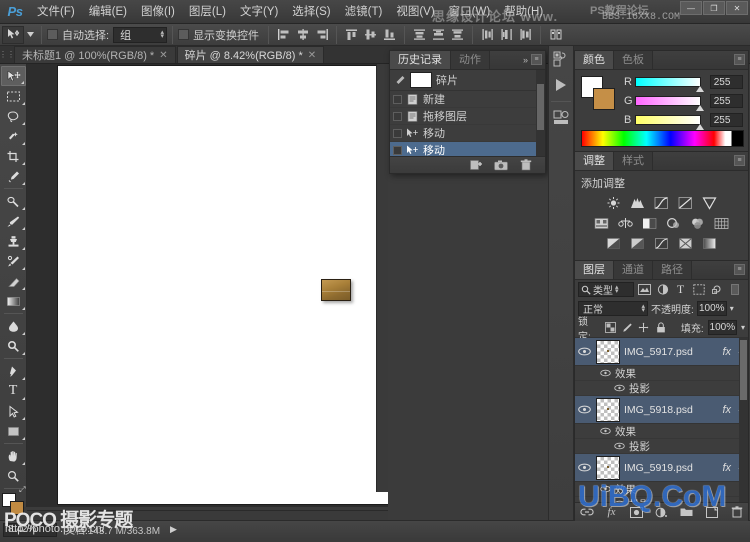  I want to click on add-layer-style-icon: fx, so click(612, 512).